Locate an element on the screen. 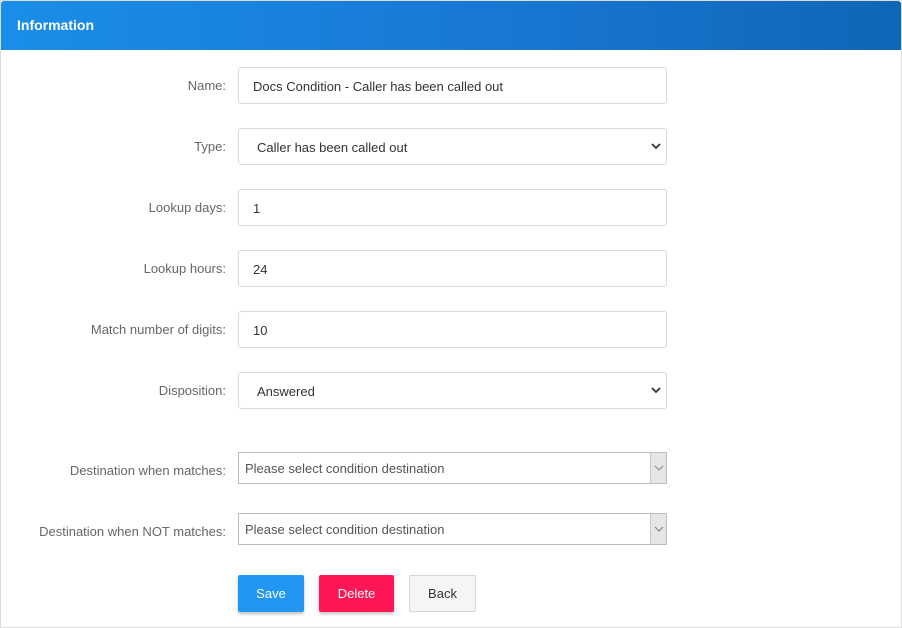  dest-match-value: Please select condition destination is located at coordinates (345, 468).